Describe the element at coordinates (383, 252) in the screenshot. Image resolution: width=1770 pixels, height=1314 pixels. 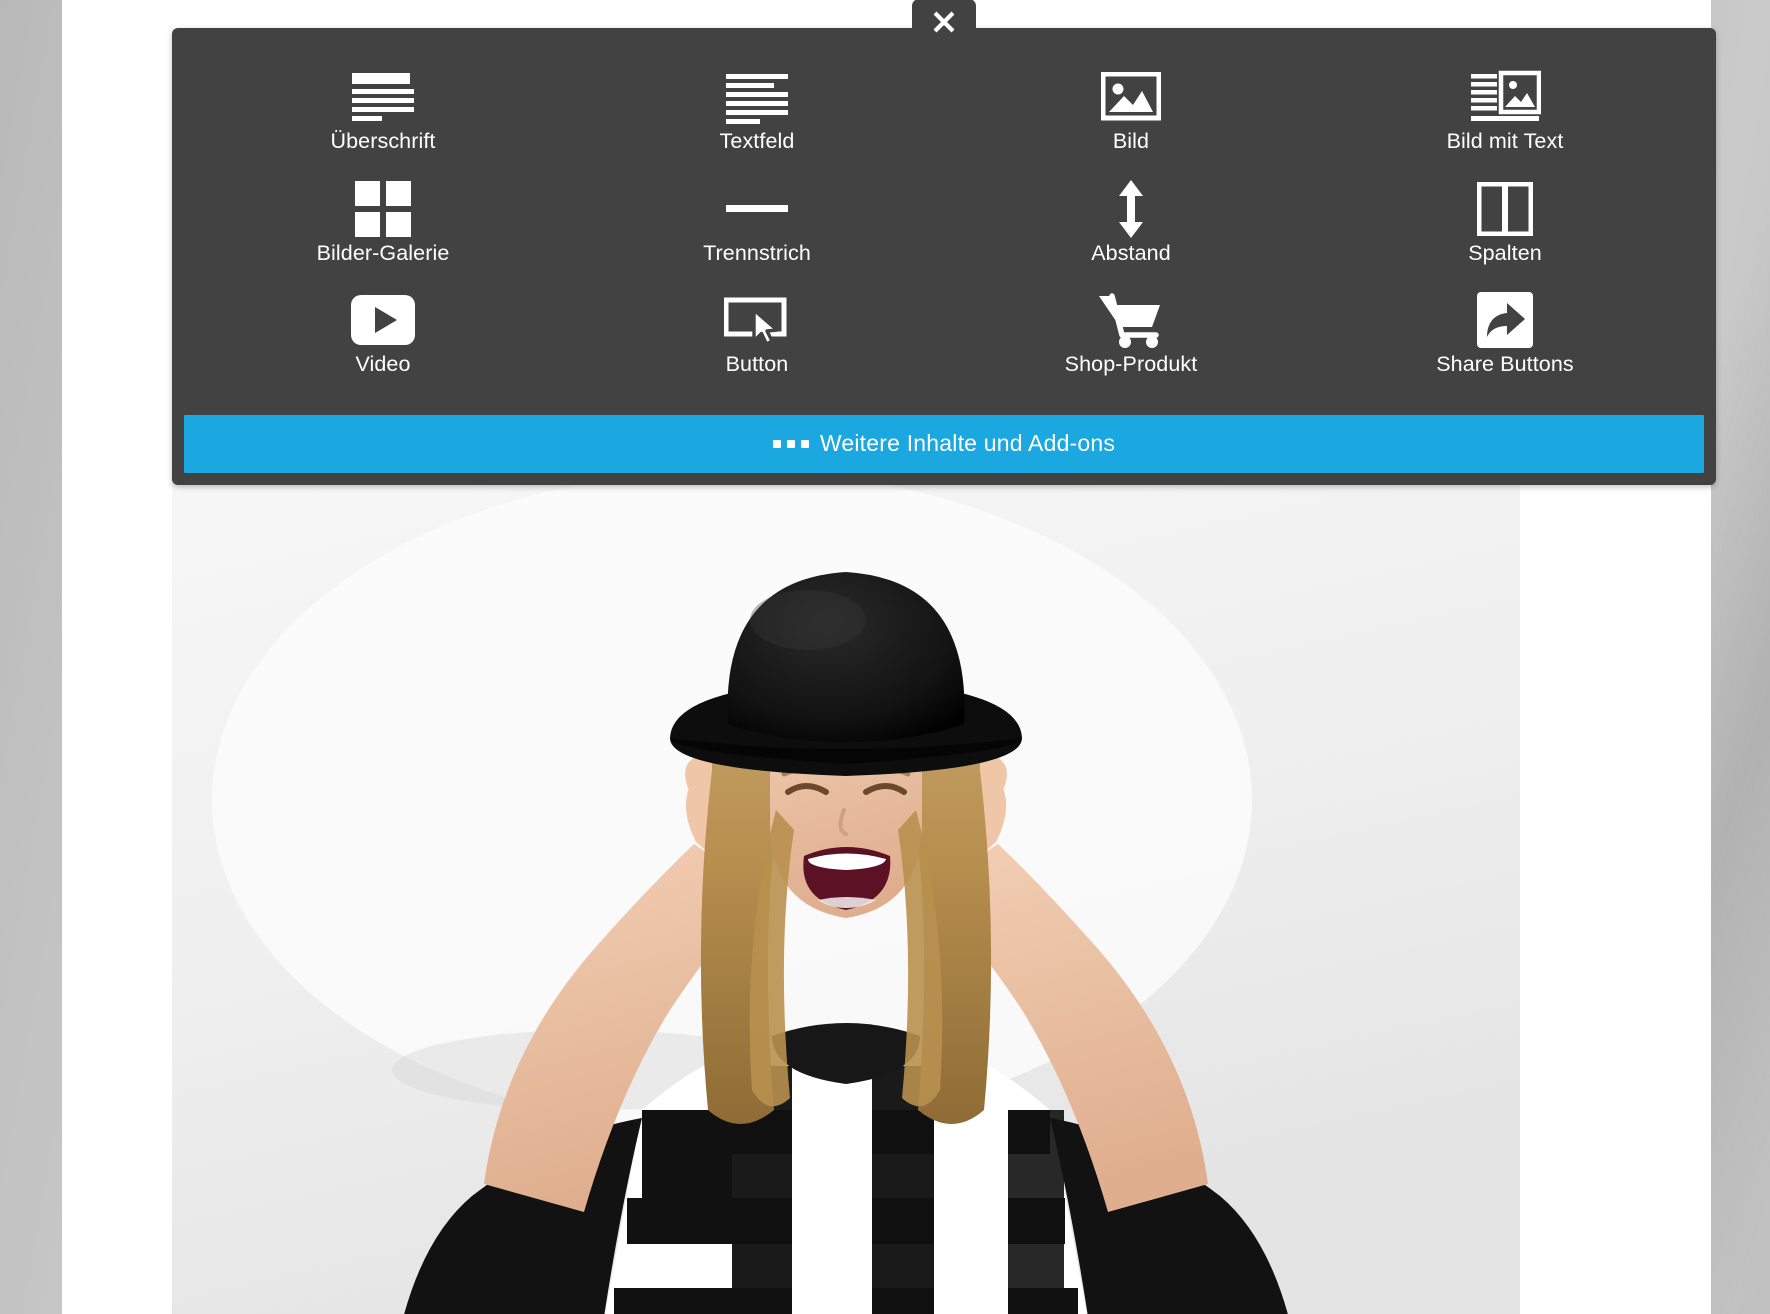
I see `element-tile-label: Bilder-Galerie` at that location.